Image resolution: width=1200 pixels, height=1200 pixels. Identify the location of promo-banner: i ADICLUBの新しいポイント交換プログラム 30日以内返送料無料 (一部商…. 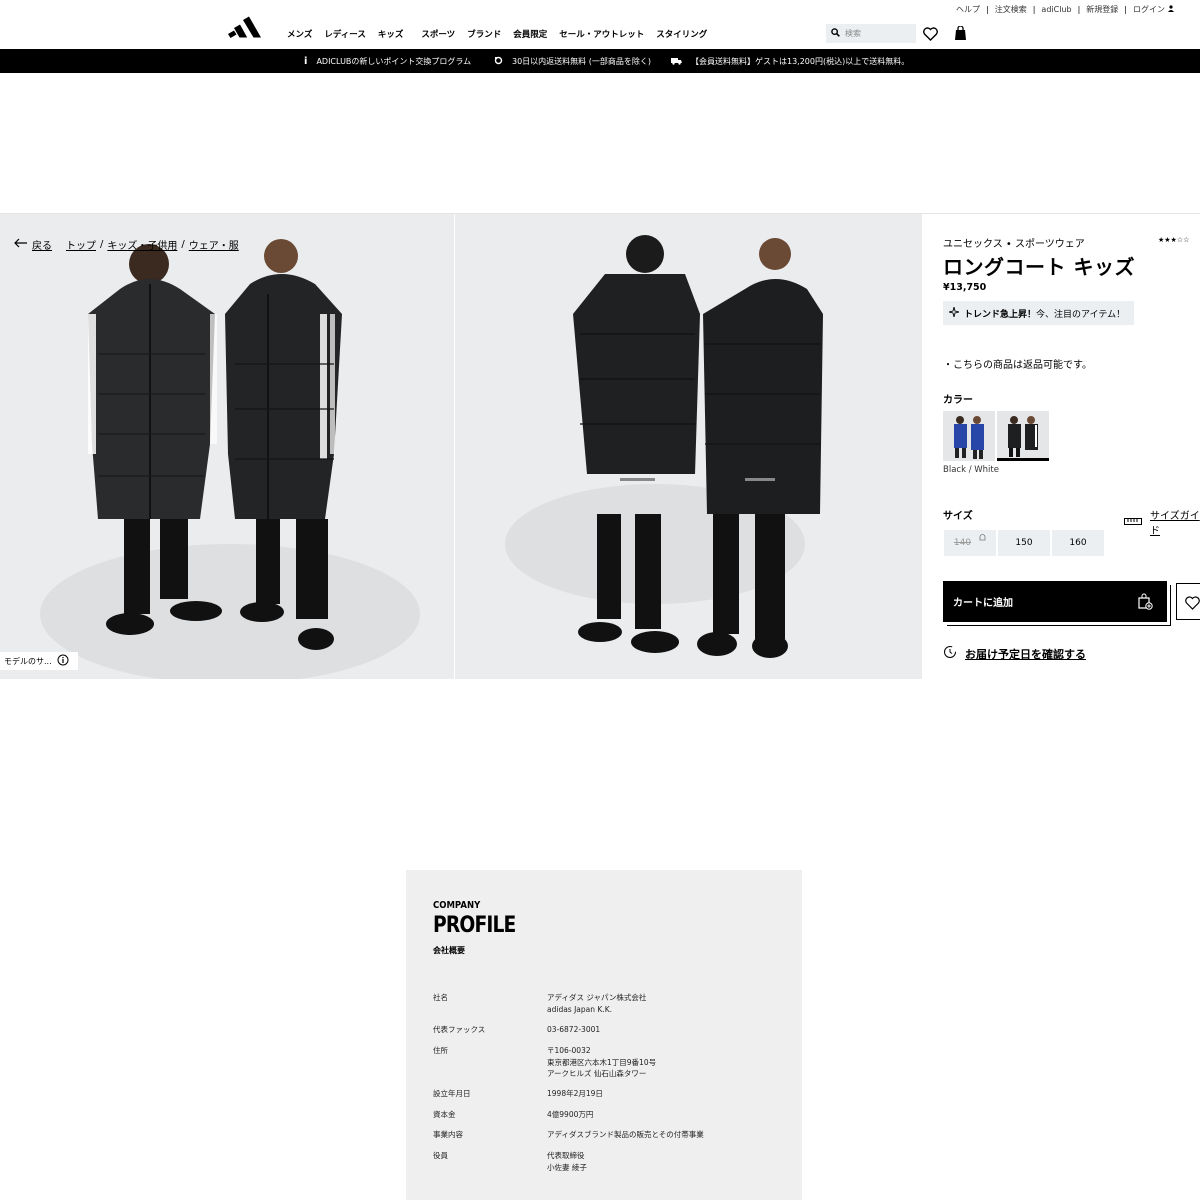
(600, 61).